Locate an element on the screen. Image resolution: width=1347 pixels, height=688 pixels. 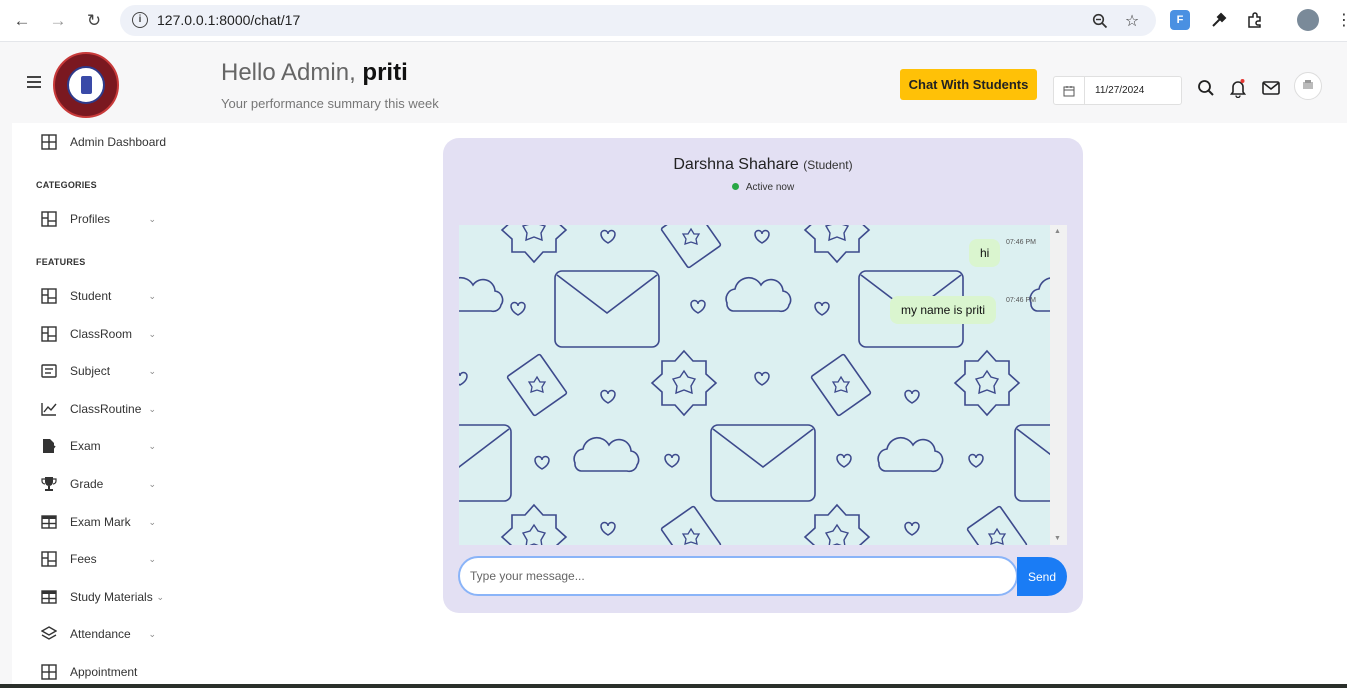
message-scrollbar: ▲ ▼ is located at coordinates (1058, 385).